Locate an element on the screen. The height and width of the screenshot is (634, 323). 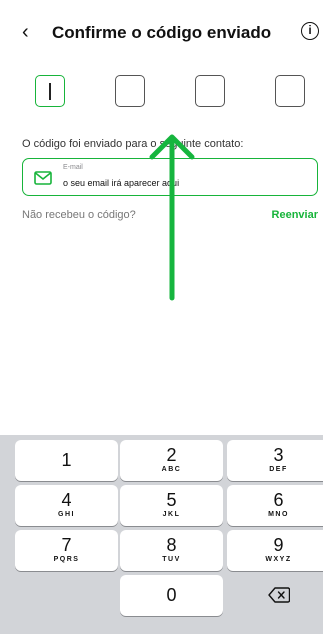
key-empty is located at coordinates (66, 595).